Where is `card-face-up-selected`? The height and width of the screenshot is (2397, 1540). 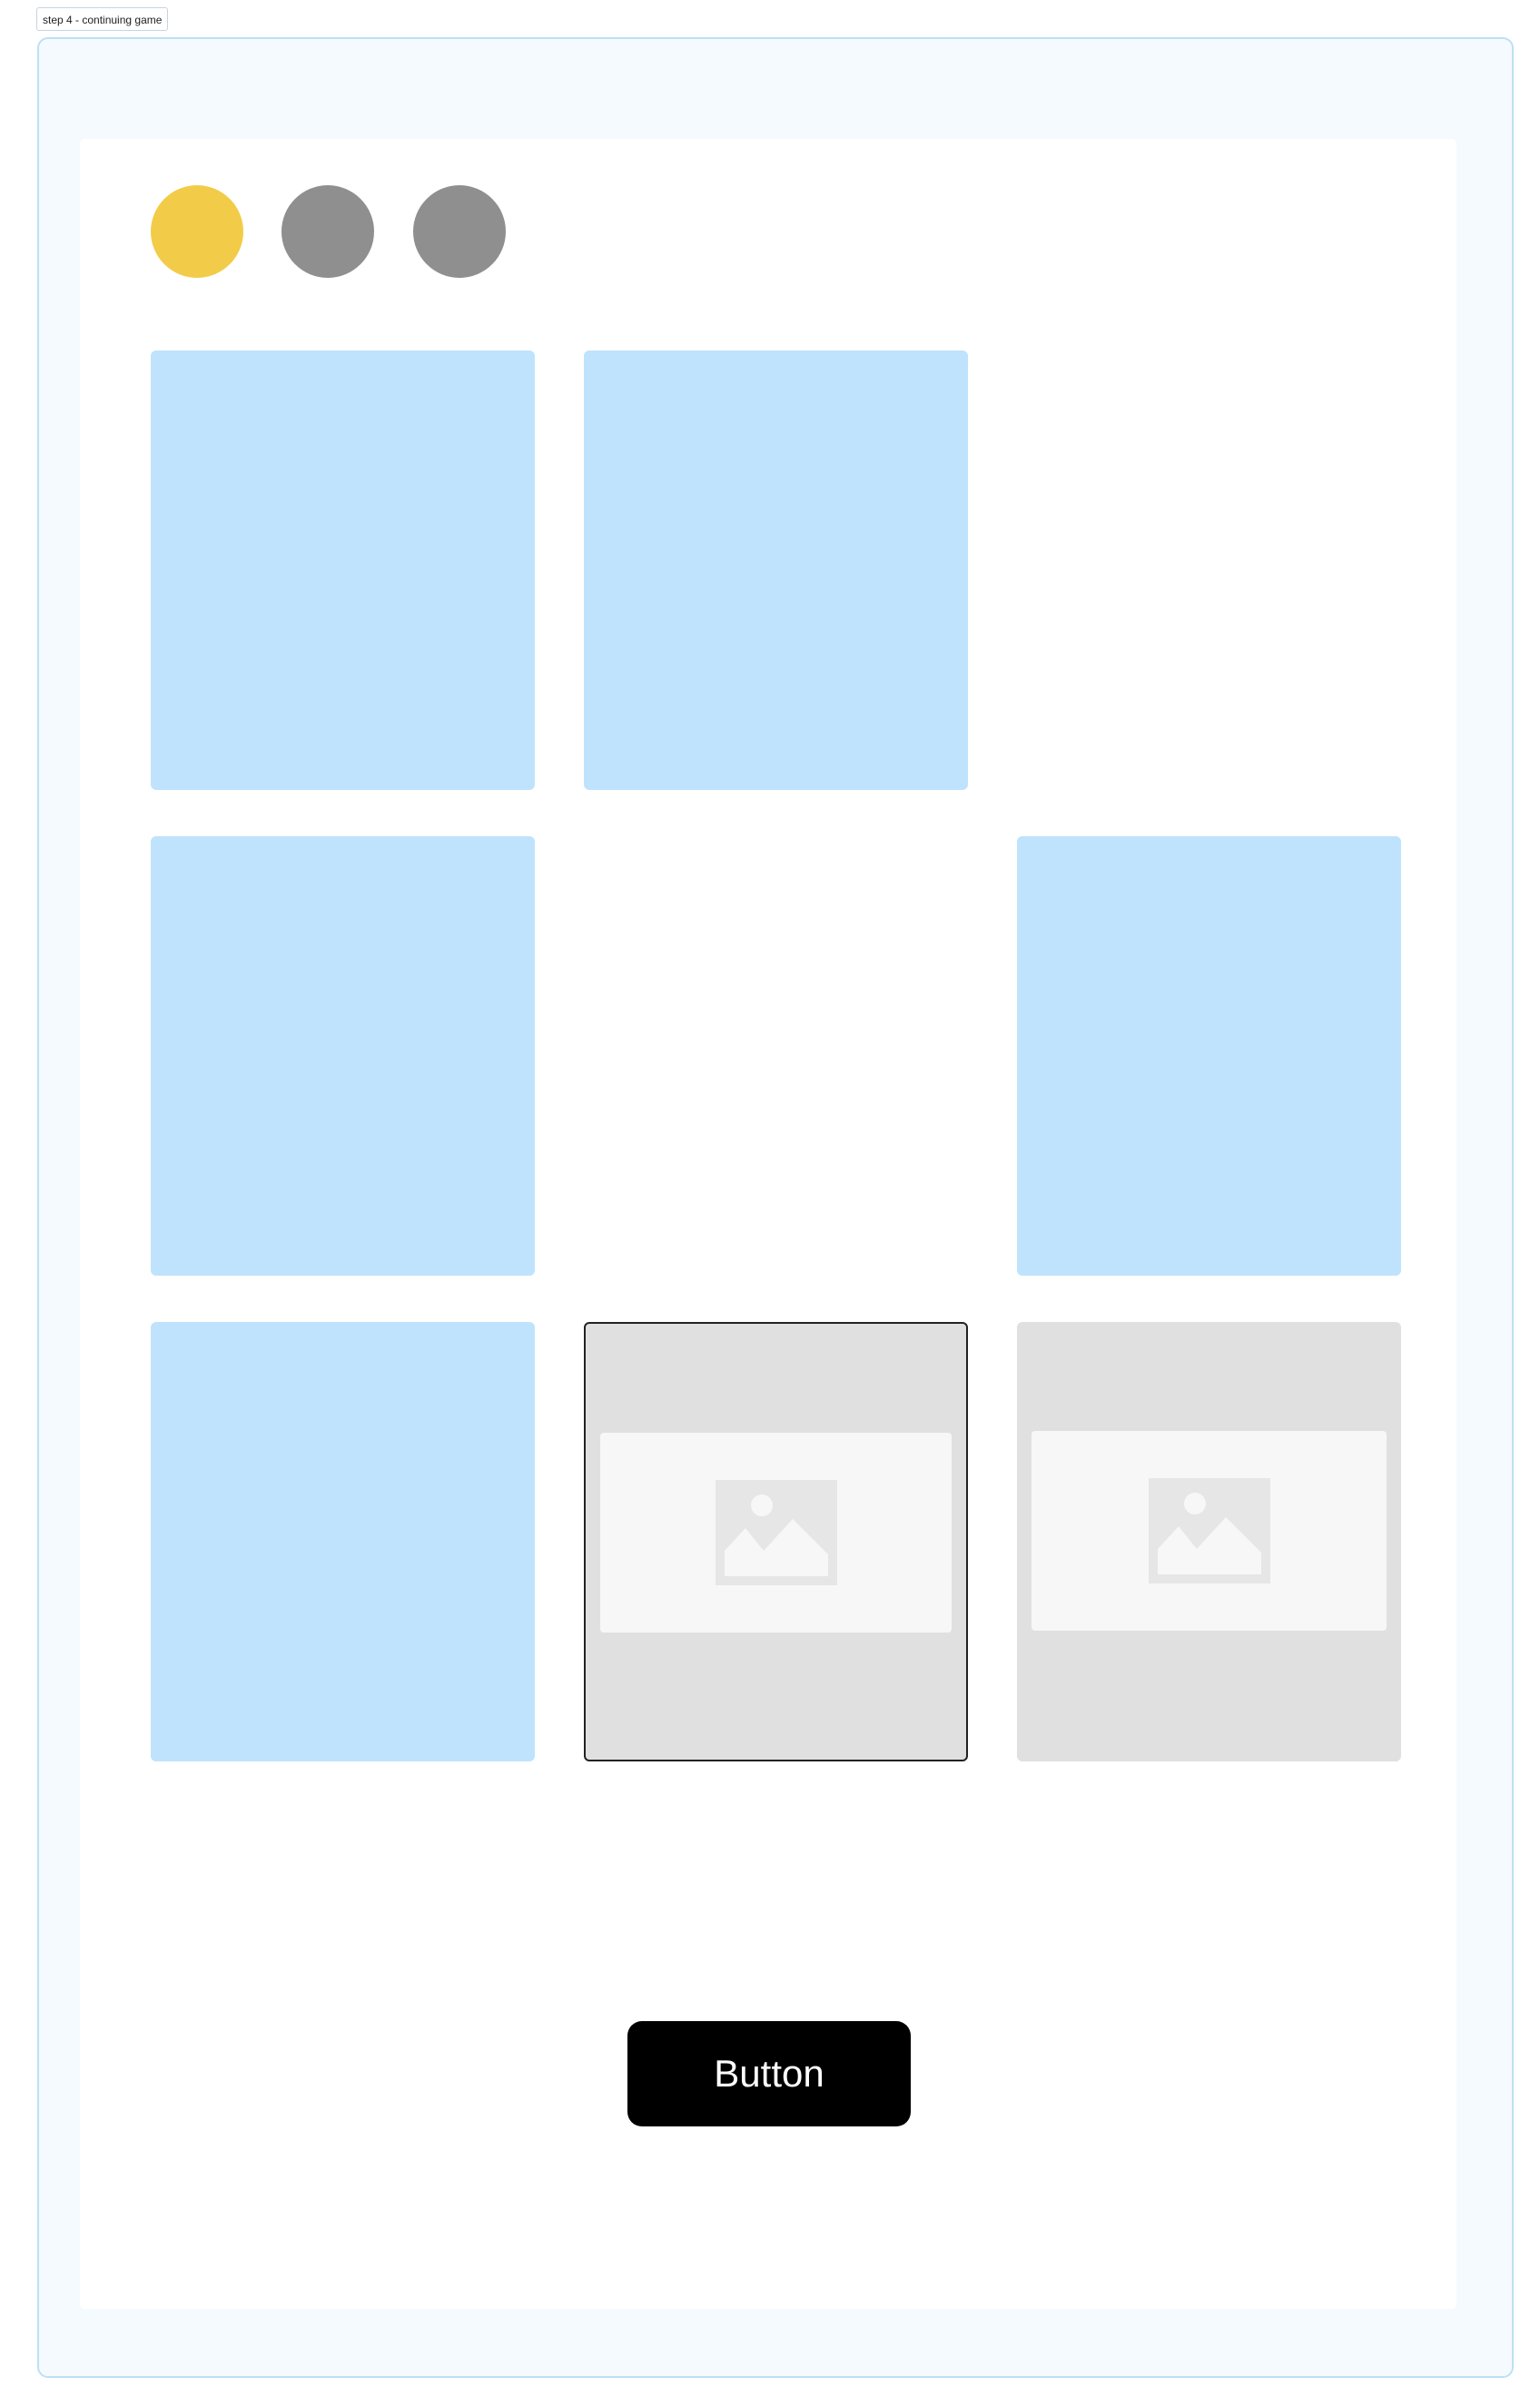
card-face-up-selected is located at coordinates (776, 1541).